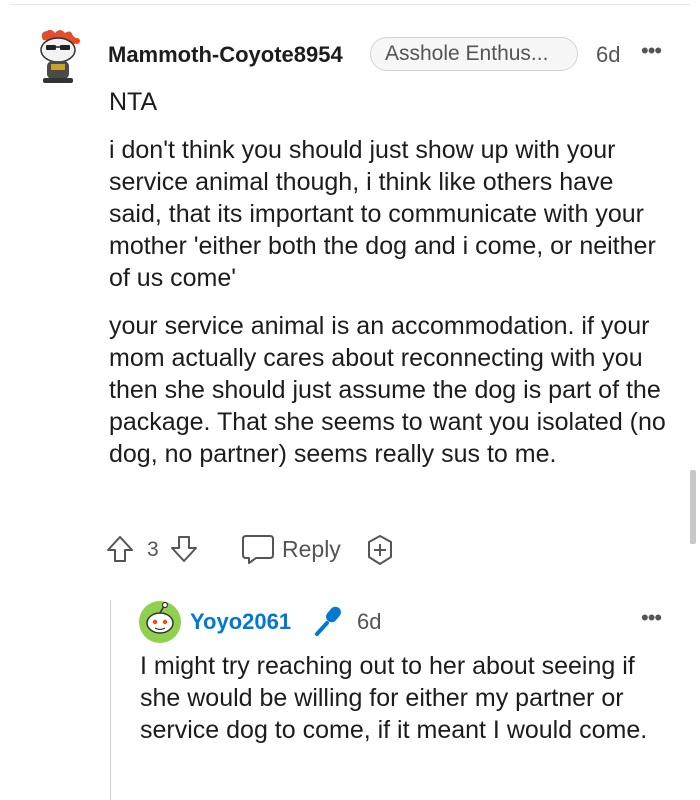  What do you see at coordinates (225, 55) in the screenshot?
I see `comment-author: Mammoth-Coyote8954` at bounding box center [225, 55].